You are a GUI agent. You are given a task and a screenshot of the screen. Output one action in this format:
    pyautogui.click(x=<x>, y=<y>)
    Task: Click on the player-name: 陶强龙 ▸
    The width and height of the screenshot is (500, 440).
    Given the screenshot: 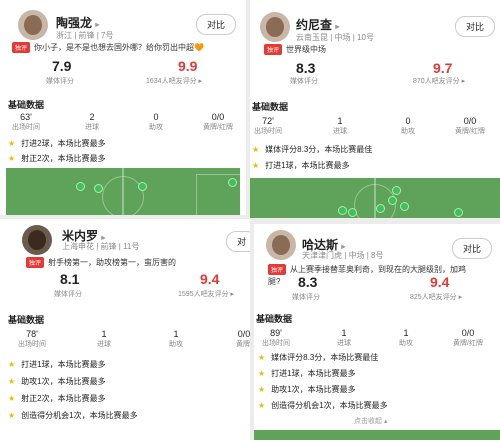 What is the action you would take?
    pyautogui.click(x=77, y=22)
    